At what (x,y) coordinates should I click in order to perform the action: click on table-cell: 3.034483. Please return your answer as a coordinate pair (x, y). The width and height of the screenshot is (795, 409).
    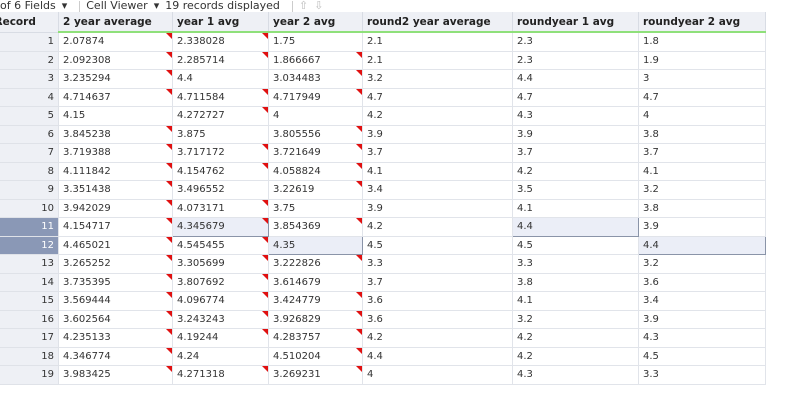
    Looking at the image, I should click on (315, 79).